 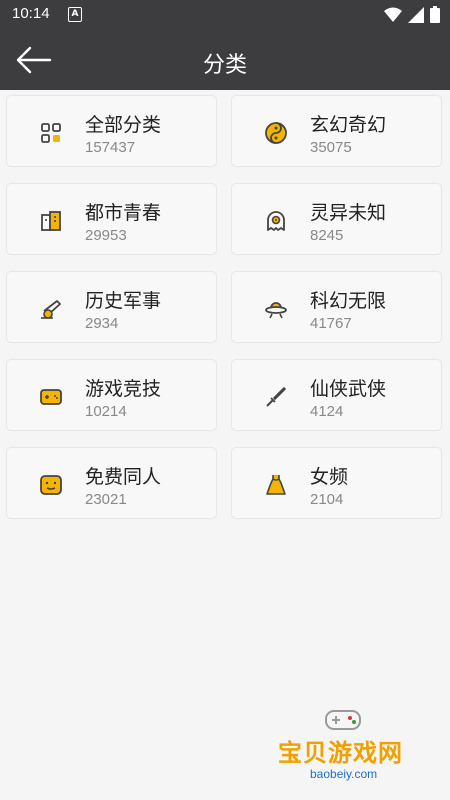 What do you see at coordinates (276, 485) in the screenshot?
I see `dress-icon` at bounding box center [276, 485].